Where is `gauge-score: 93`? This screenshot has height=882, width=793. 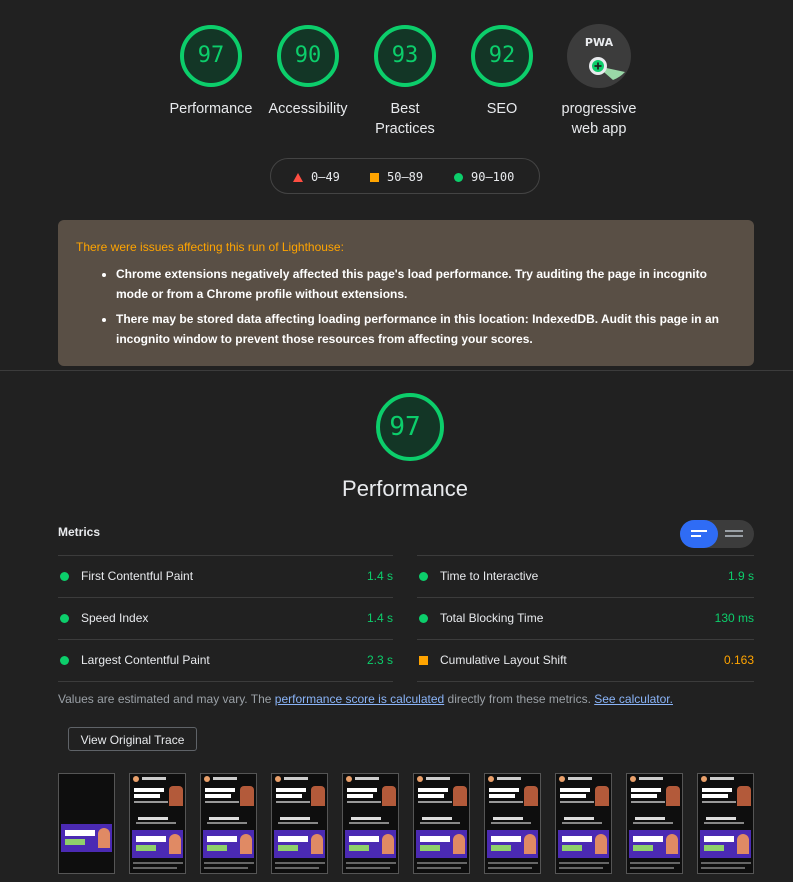 gauge-score: 93 is located at coordinates (405, 55).